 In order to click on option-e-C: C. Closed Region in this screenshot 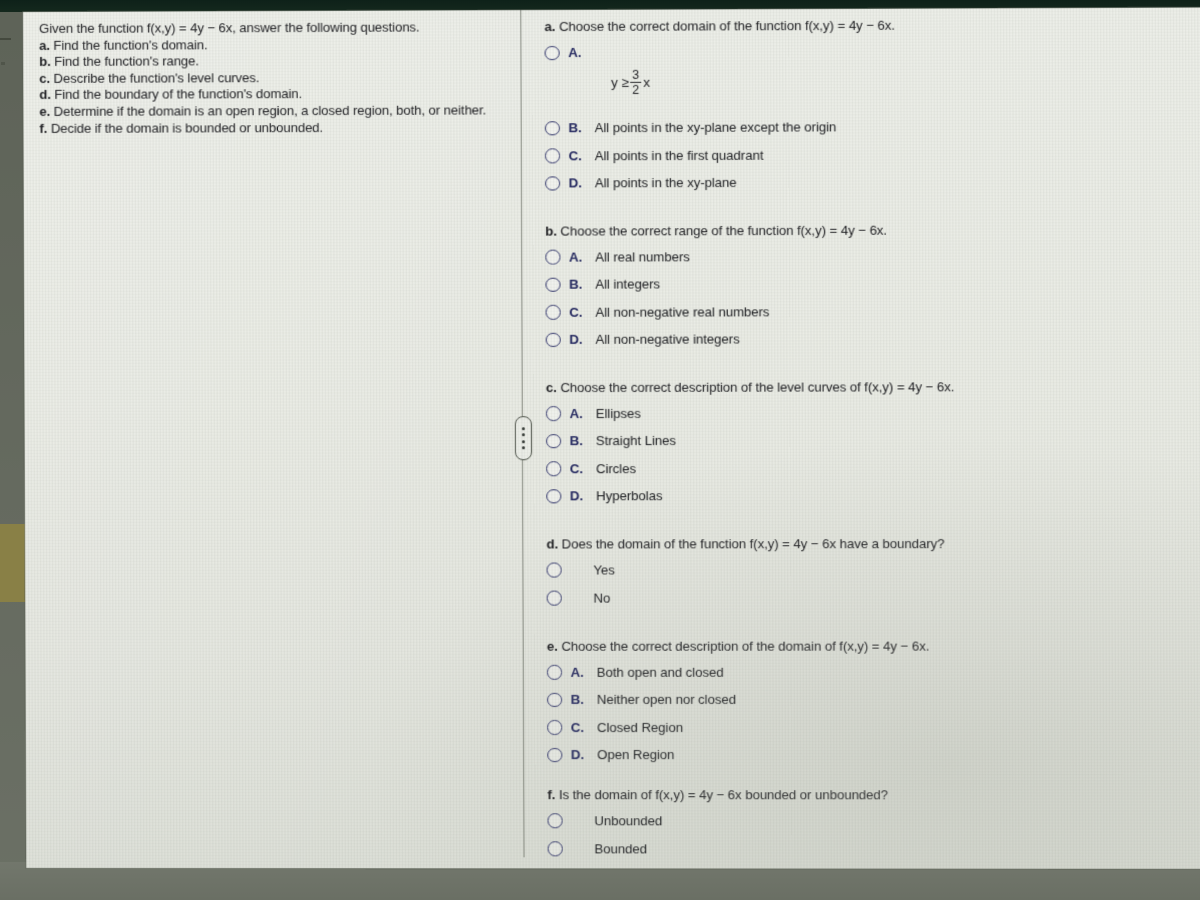, I will do `click(870, 727)`.